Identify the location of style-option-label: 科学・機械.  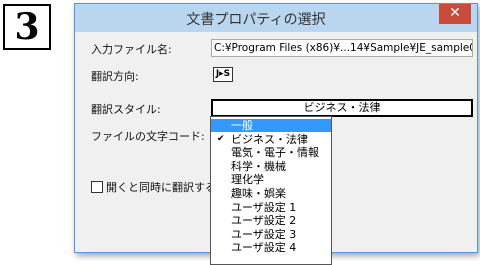
(258, 166).